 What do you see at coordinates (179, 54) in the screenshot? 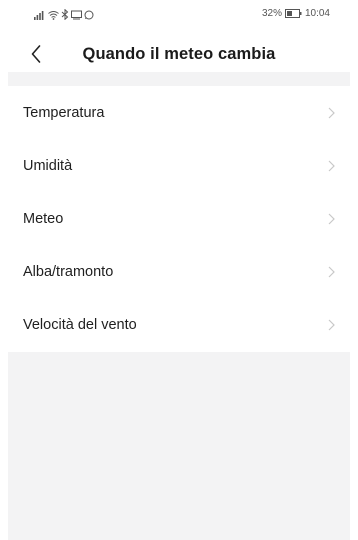
I see `page-title: Quando il meteo cambia` at bounding box center [179, 54].